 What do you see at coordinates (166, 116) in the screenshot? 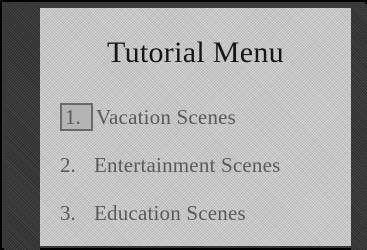
I see `menu-item-label: Vacation Scenes` at bounding box center [166, 116].